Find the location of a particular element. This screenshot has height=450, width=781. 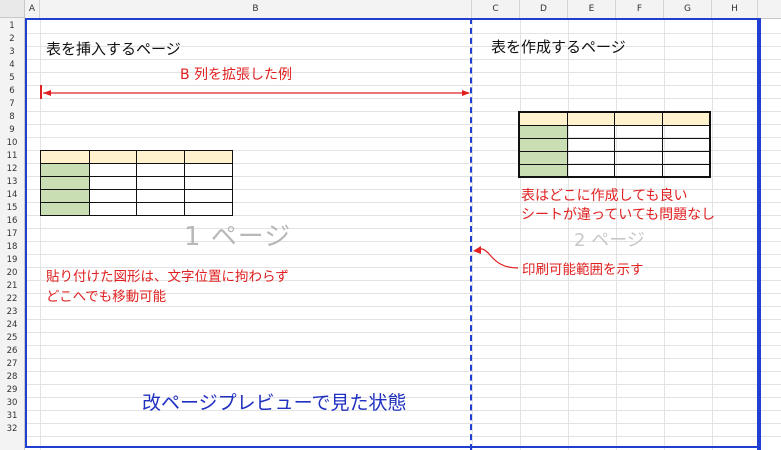

row-header: 18 is located at coordinates (12, 247).